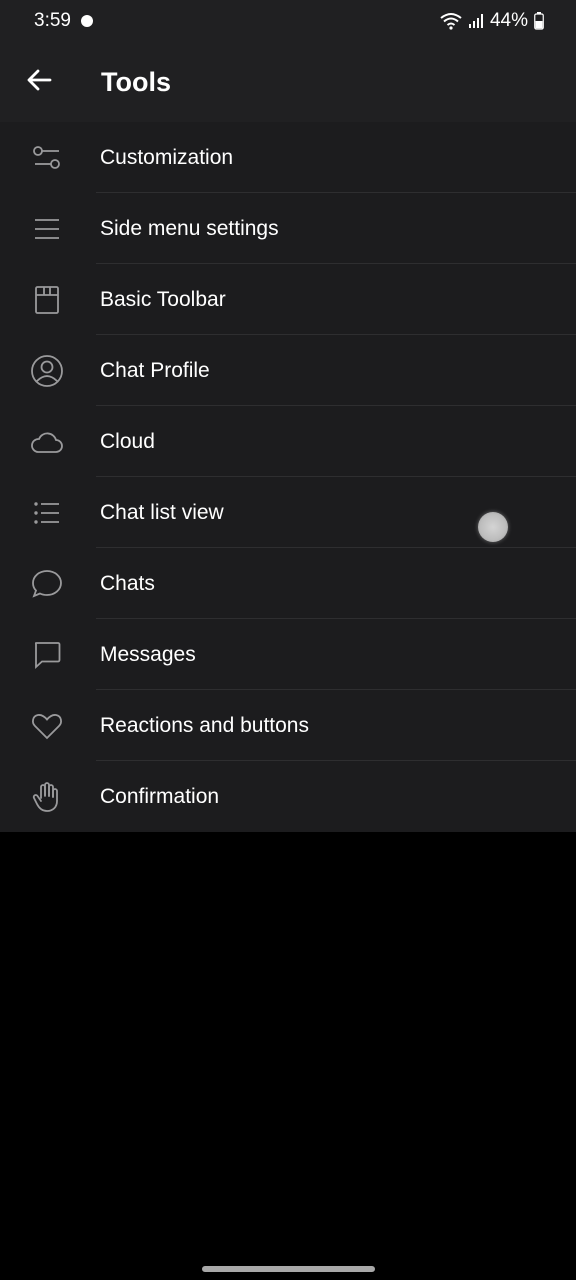  I want to click on wifi-icon, so click(451, 21).